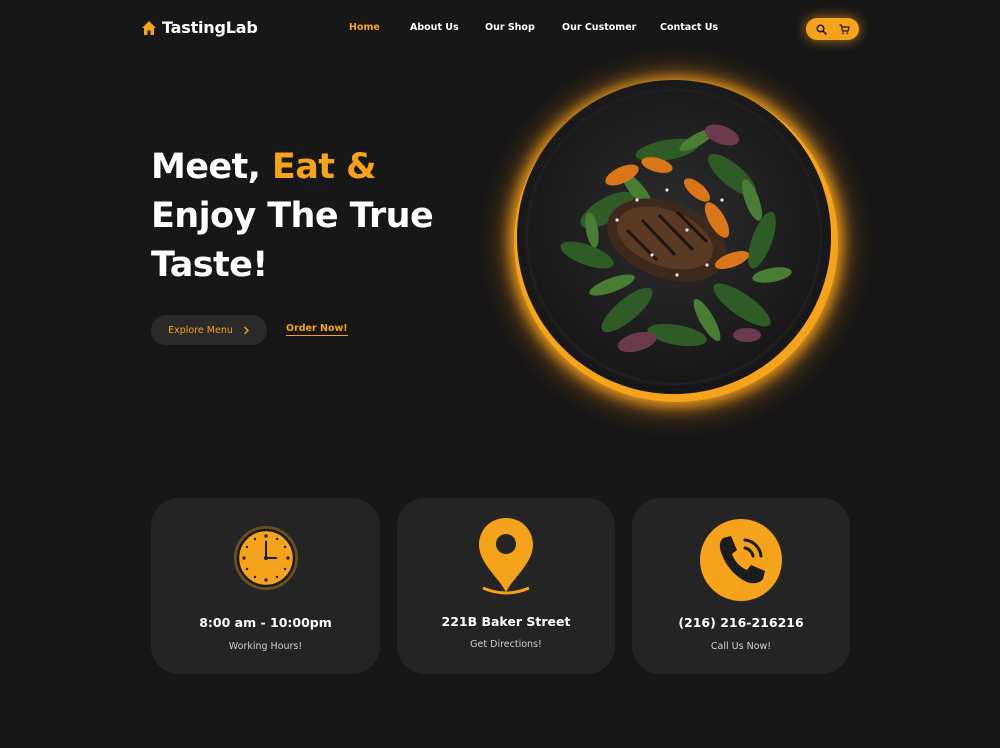 This screenshot has width=1000, height=748. What do you see at coordinates (211, 167) in the screenshot?
I see `hero-title-line1: Meet,` at bounding box center [211, 167].